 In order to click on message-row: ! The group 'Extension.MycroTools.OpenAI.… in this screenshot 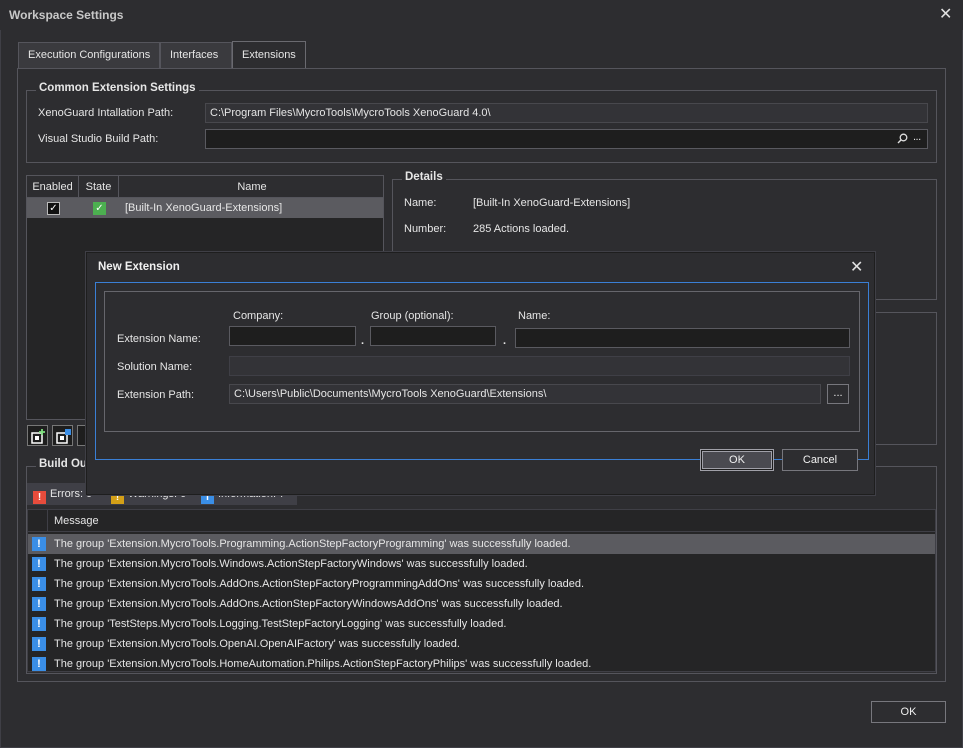, I will do `click(481, 644)`.